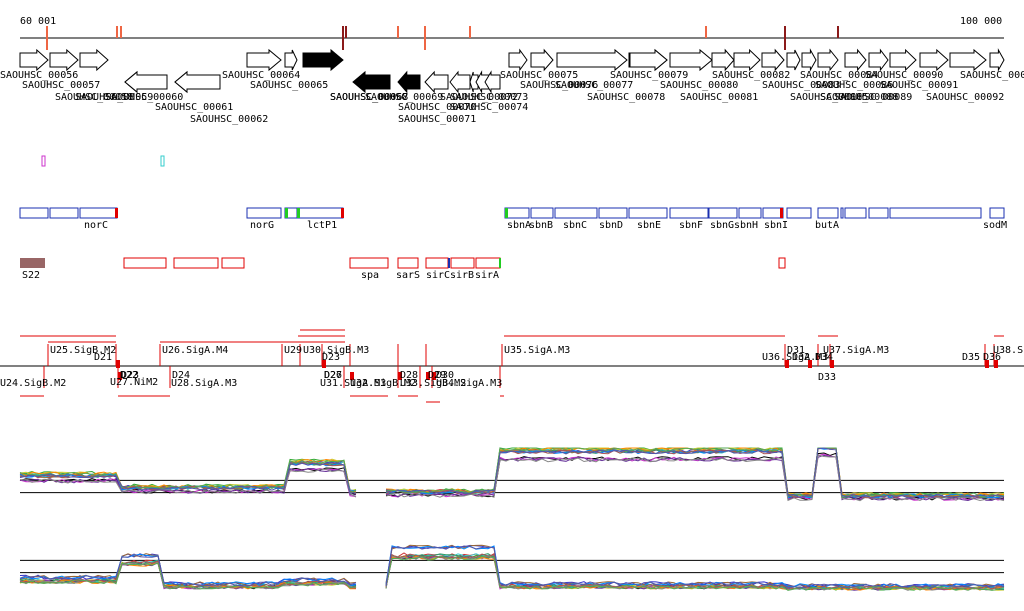 The image size is (1024, 611). I want to click on operon-label: sbnD, so click(611, 225).